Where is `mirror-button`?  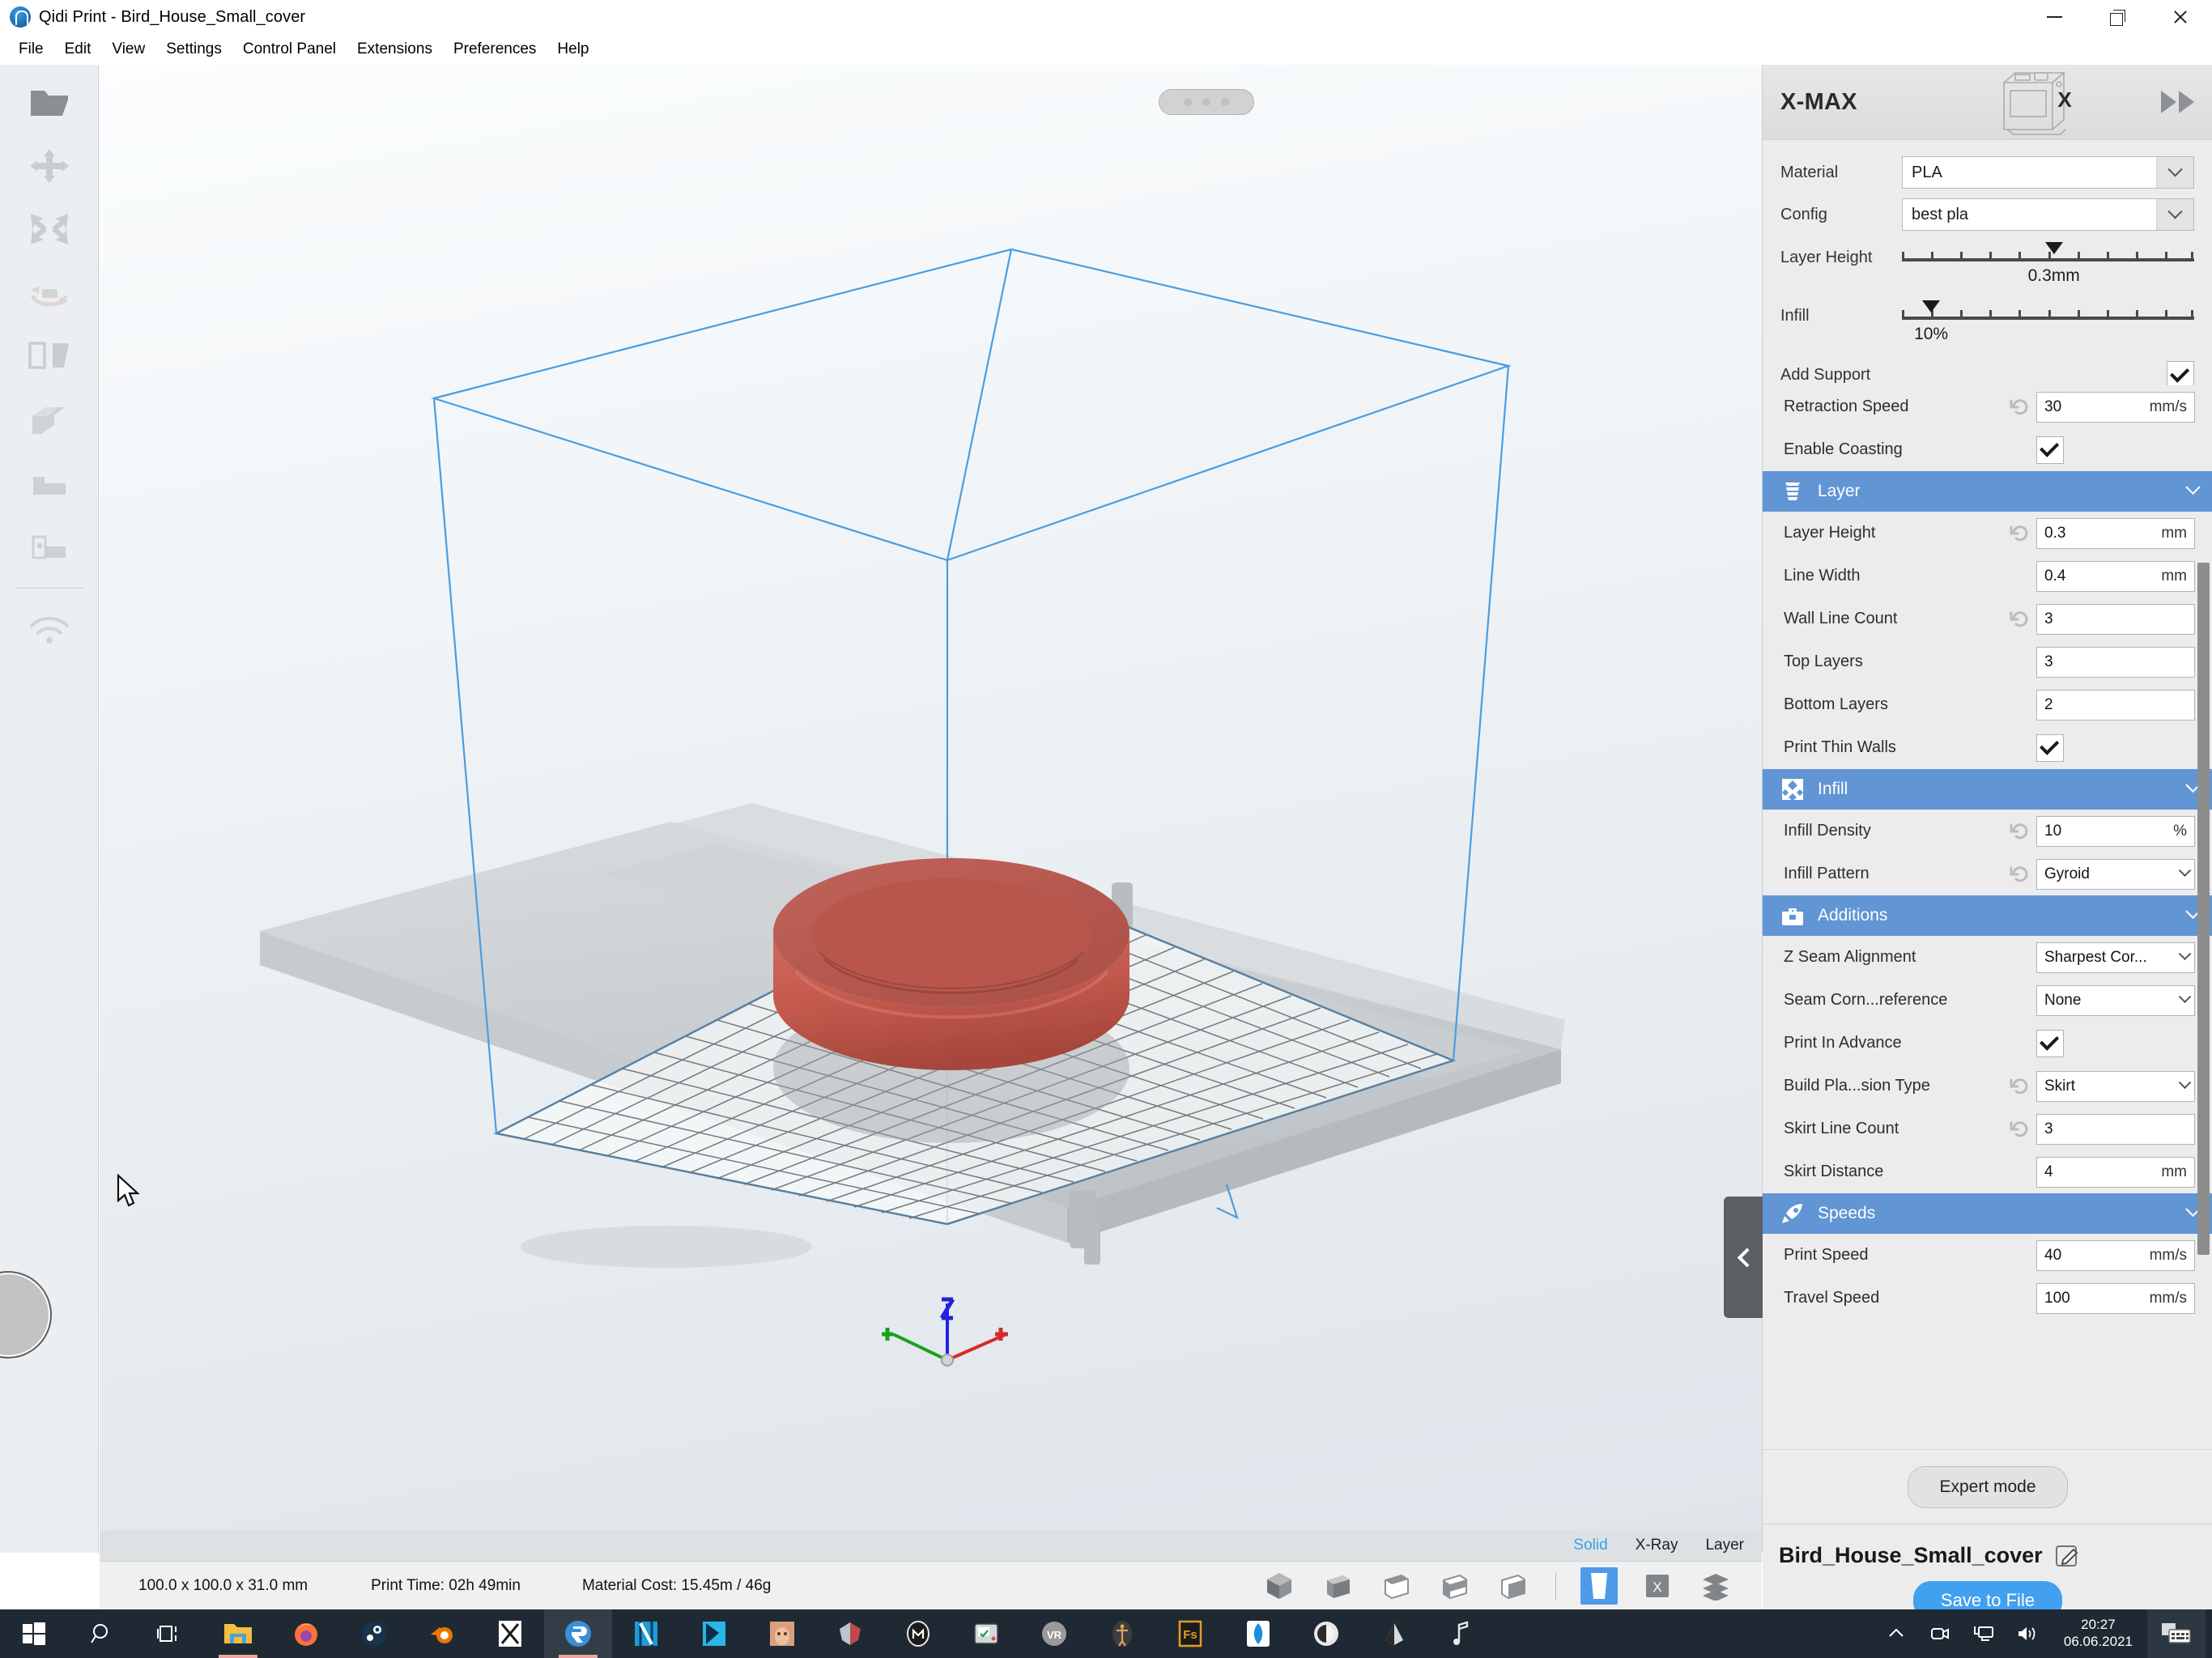
mirror-button is located at coordinates (49, 355).